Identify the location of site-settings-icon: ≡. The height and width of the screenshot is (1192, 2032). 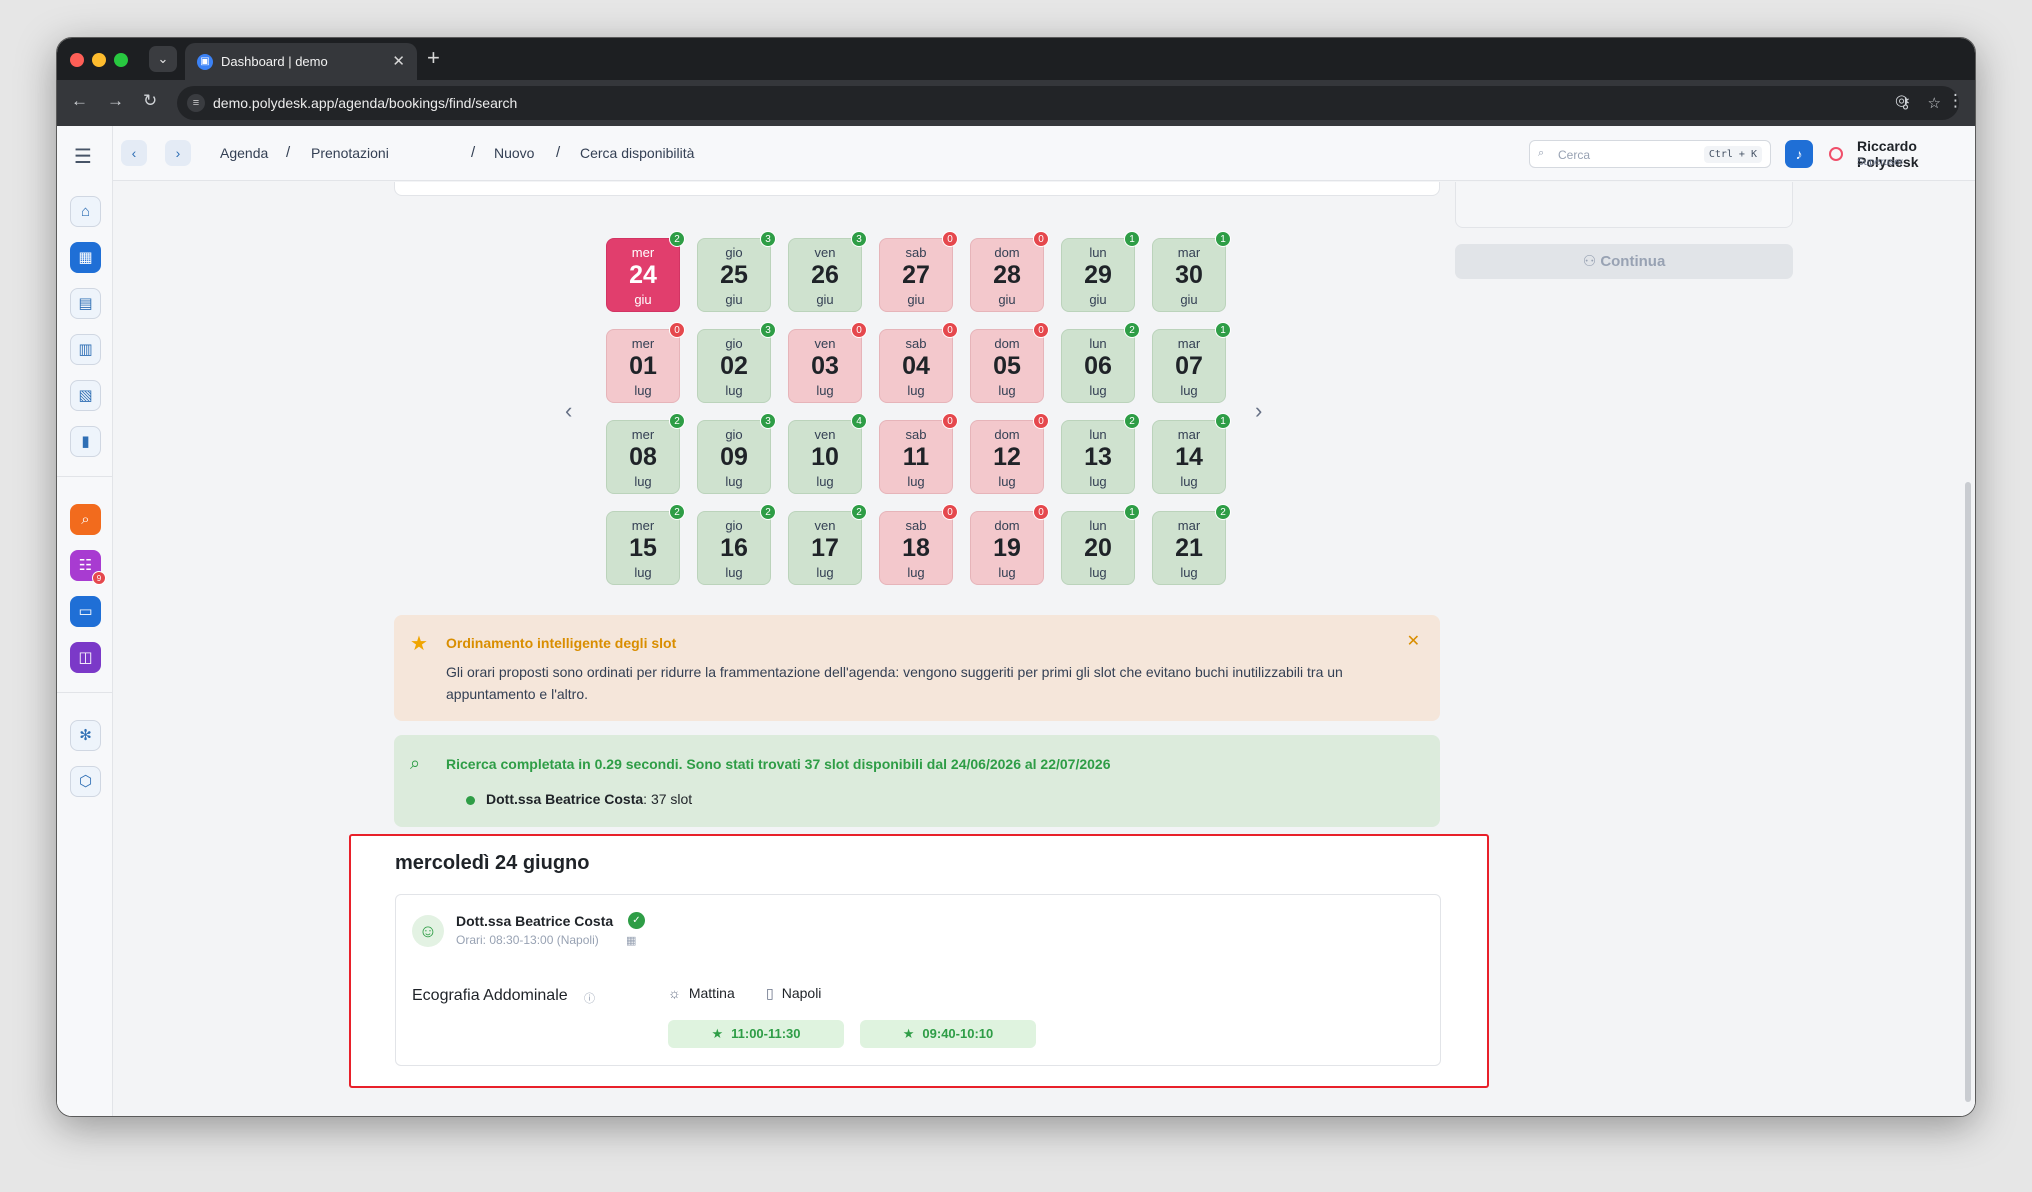
(196, 103).